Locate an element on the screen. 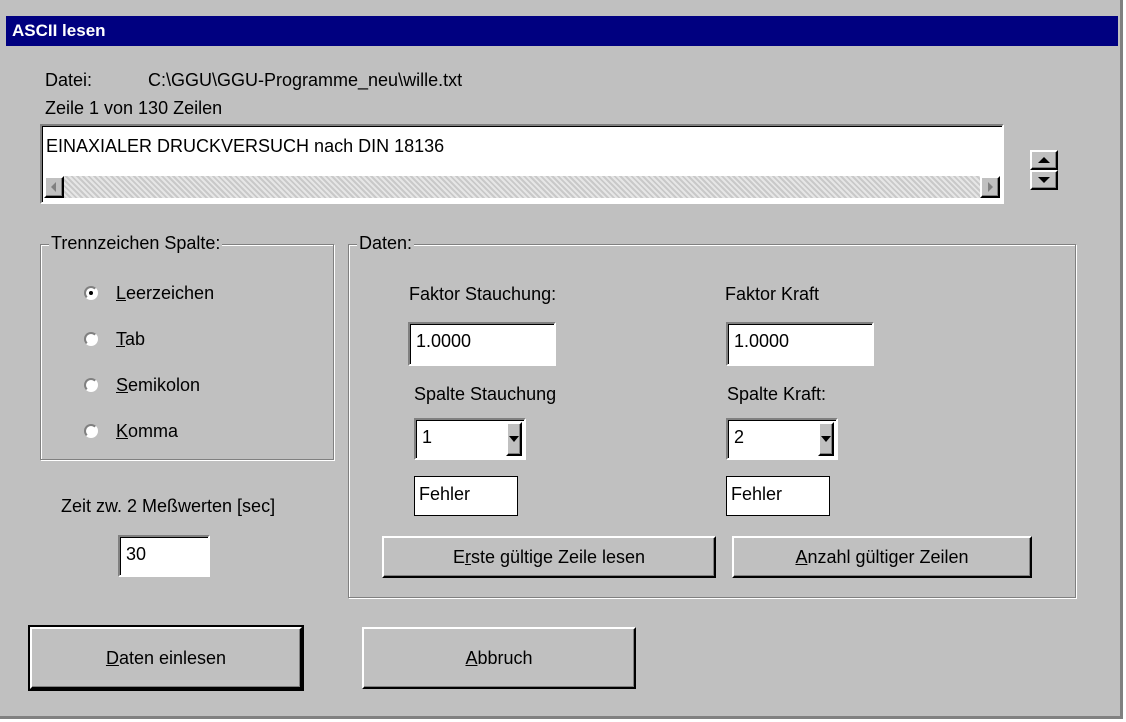 This screenshot has width=1126, height=722. column-force-label: Spalte Kraft: is located at coordinates (777, 394).